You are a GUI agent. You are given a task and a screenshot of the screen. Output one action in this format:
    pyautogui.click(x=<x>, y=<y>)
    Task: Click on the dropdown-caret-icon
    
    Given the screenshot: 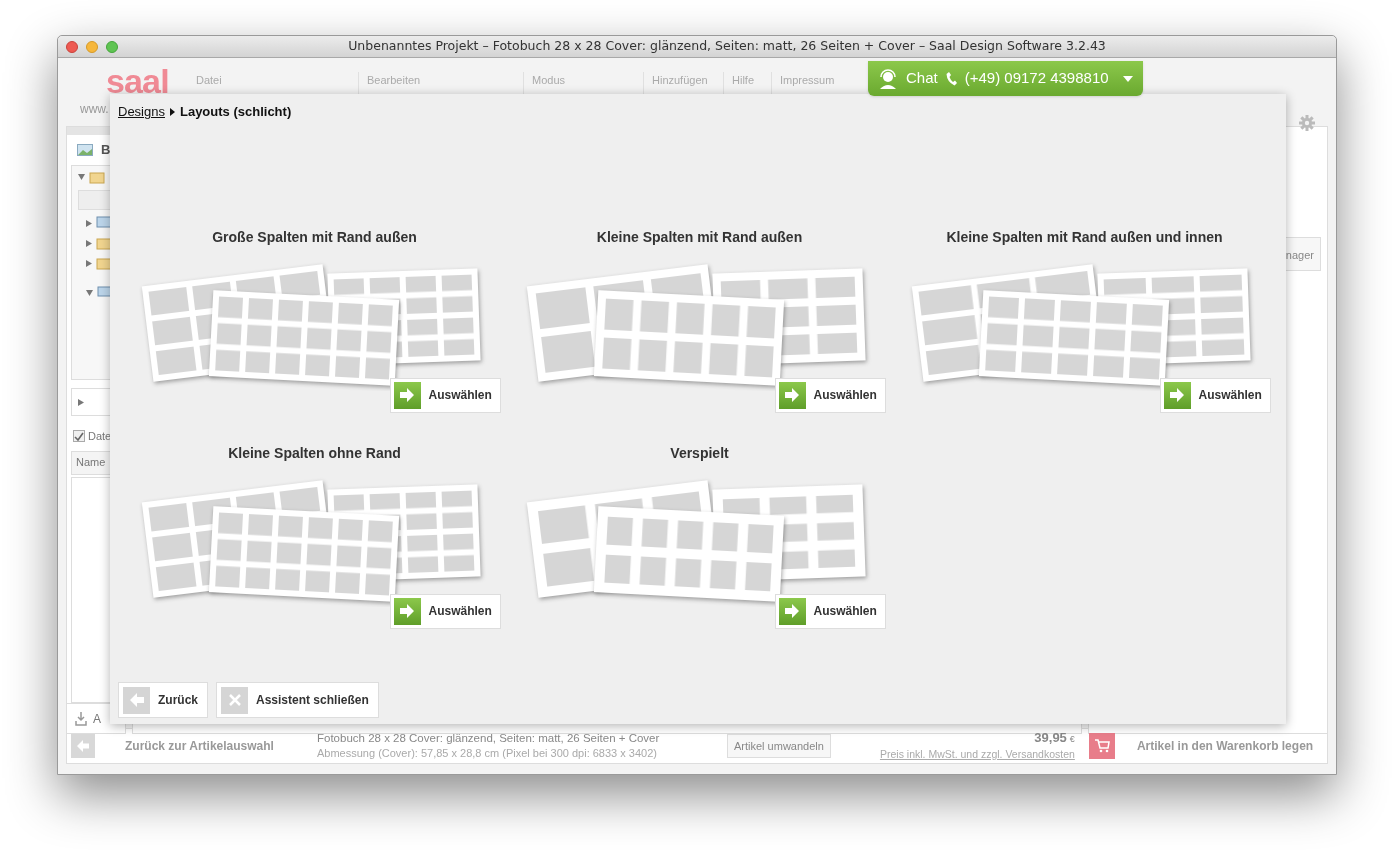 What is the action you would take?
    pyautogui.click(x=1127, y=78)
    